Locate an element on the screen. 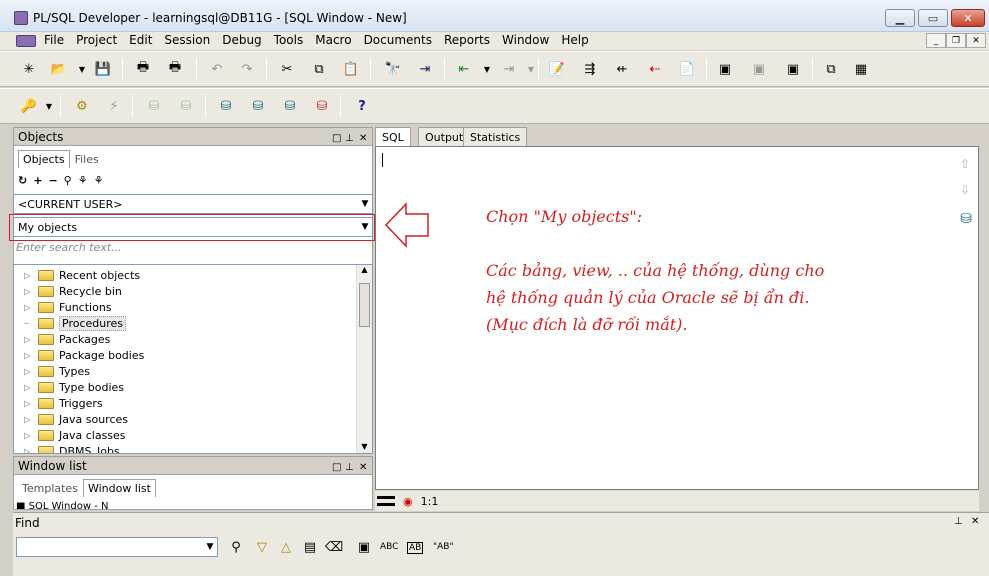 This screenshot has width=989, height=576. menu-project: Project is located at coordinates (96, 41).